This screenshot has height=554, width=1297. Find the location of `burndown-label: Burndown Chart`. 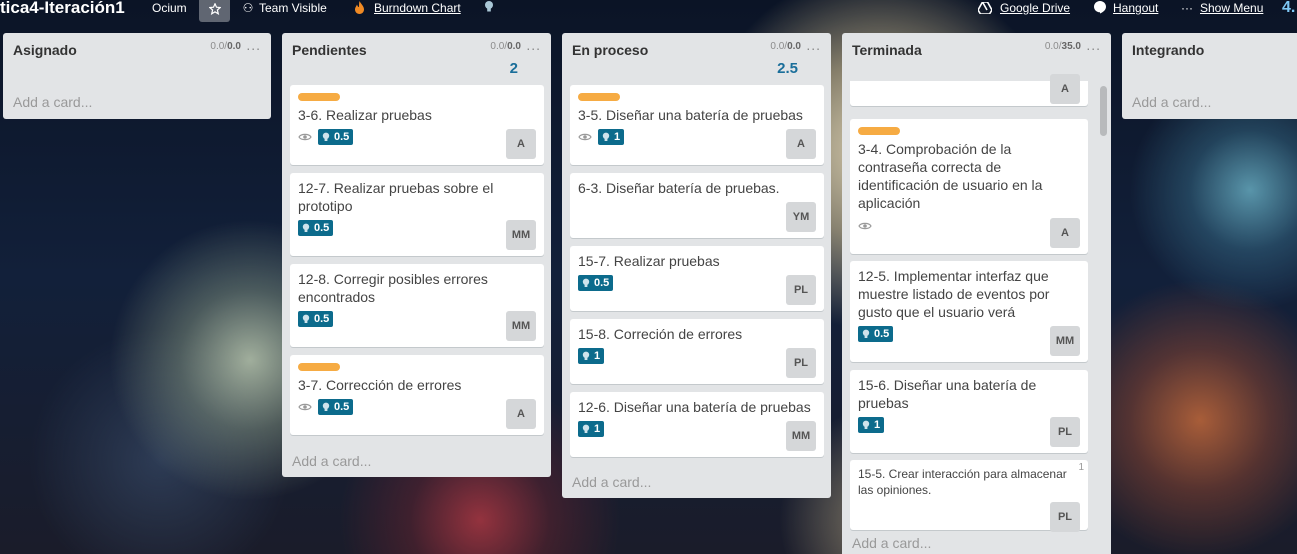

burndown-label: Burndown Chart is located at coordinates (417, 8).